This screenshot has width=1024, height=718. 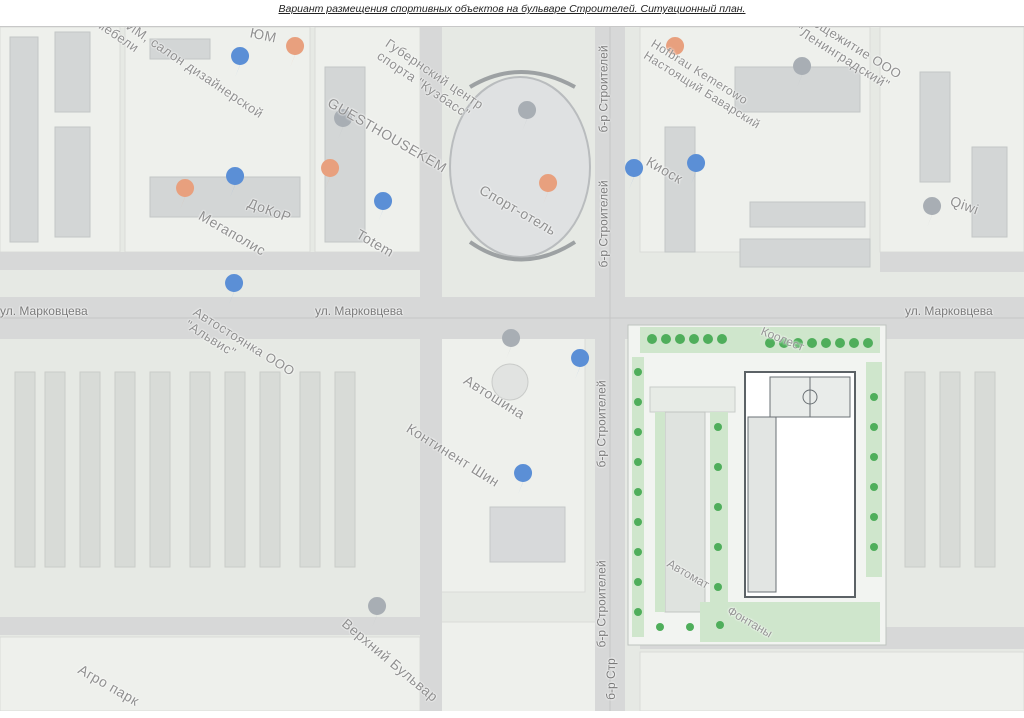 What do you see at coordinates (603, 224) in the screenshot?
I see `street-builders-2: б-р Строителей` at bounding box center [603, 224].